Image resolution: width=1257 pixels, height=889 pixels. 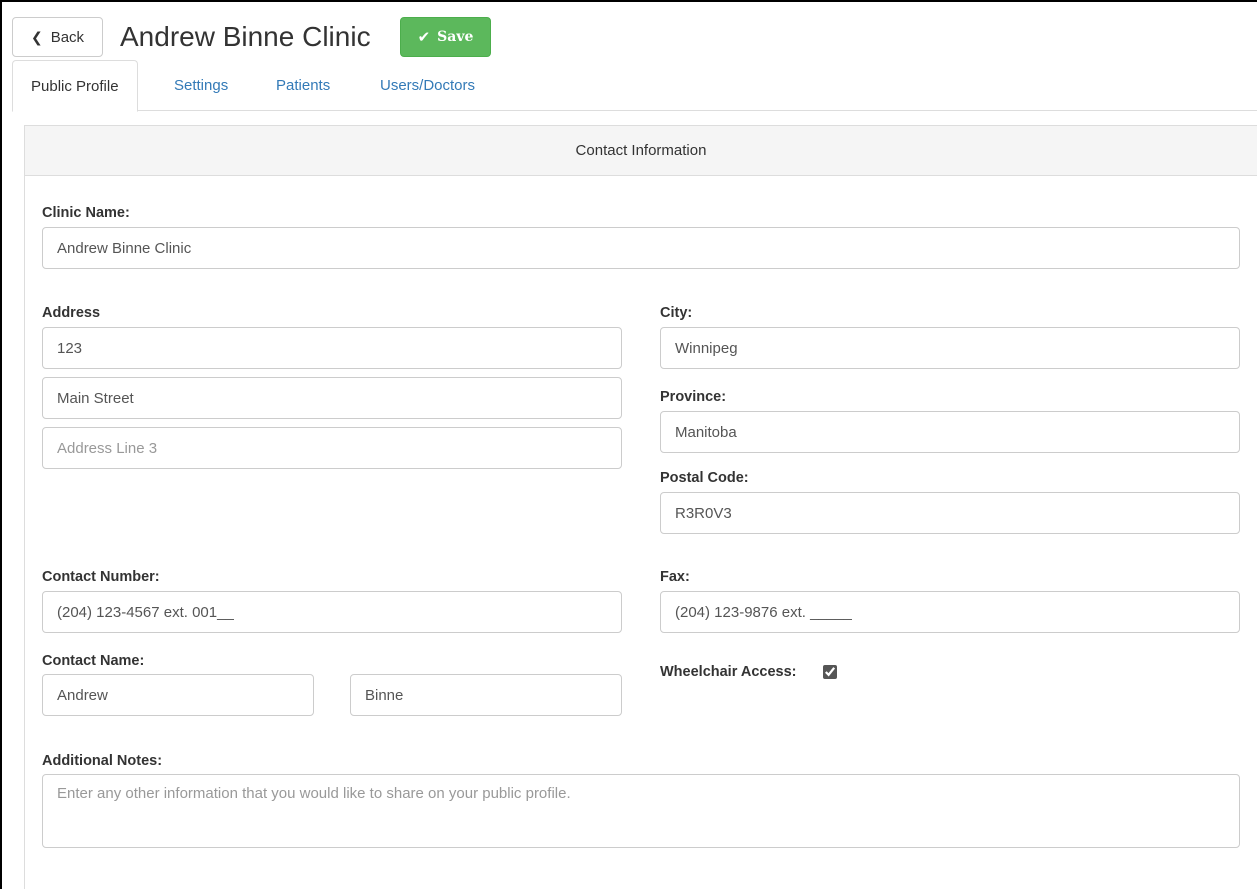 What do you see at coordinates (102, 761) in the screenshot?
I see `additional-notes-label: Additional Notes:` at bounding box center [102, 761].